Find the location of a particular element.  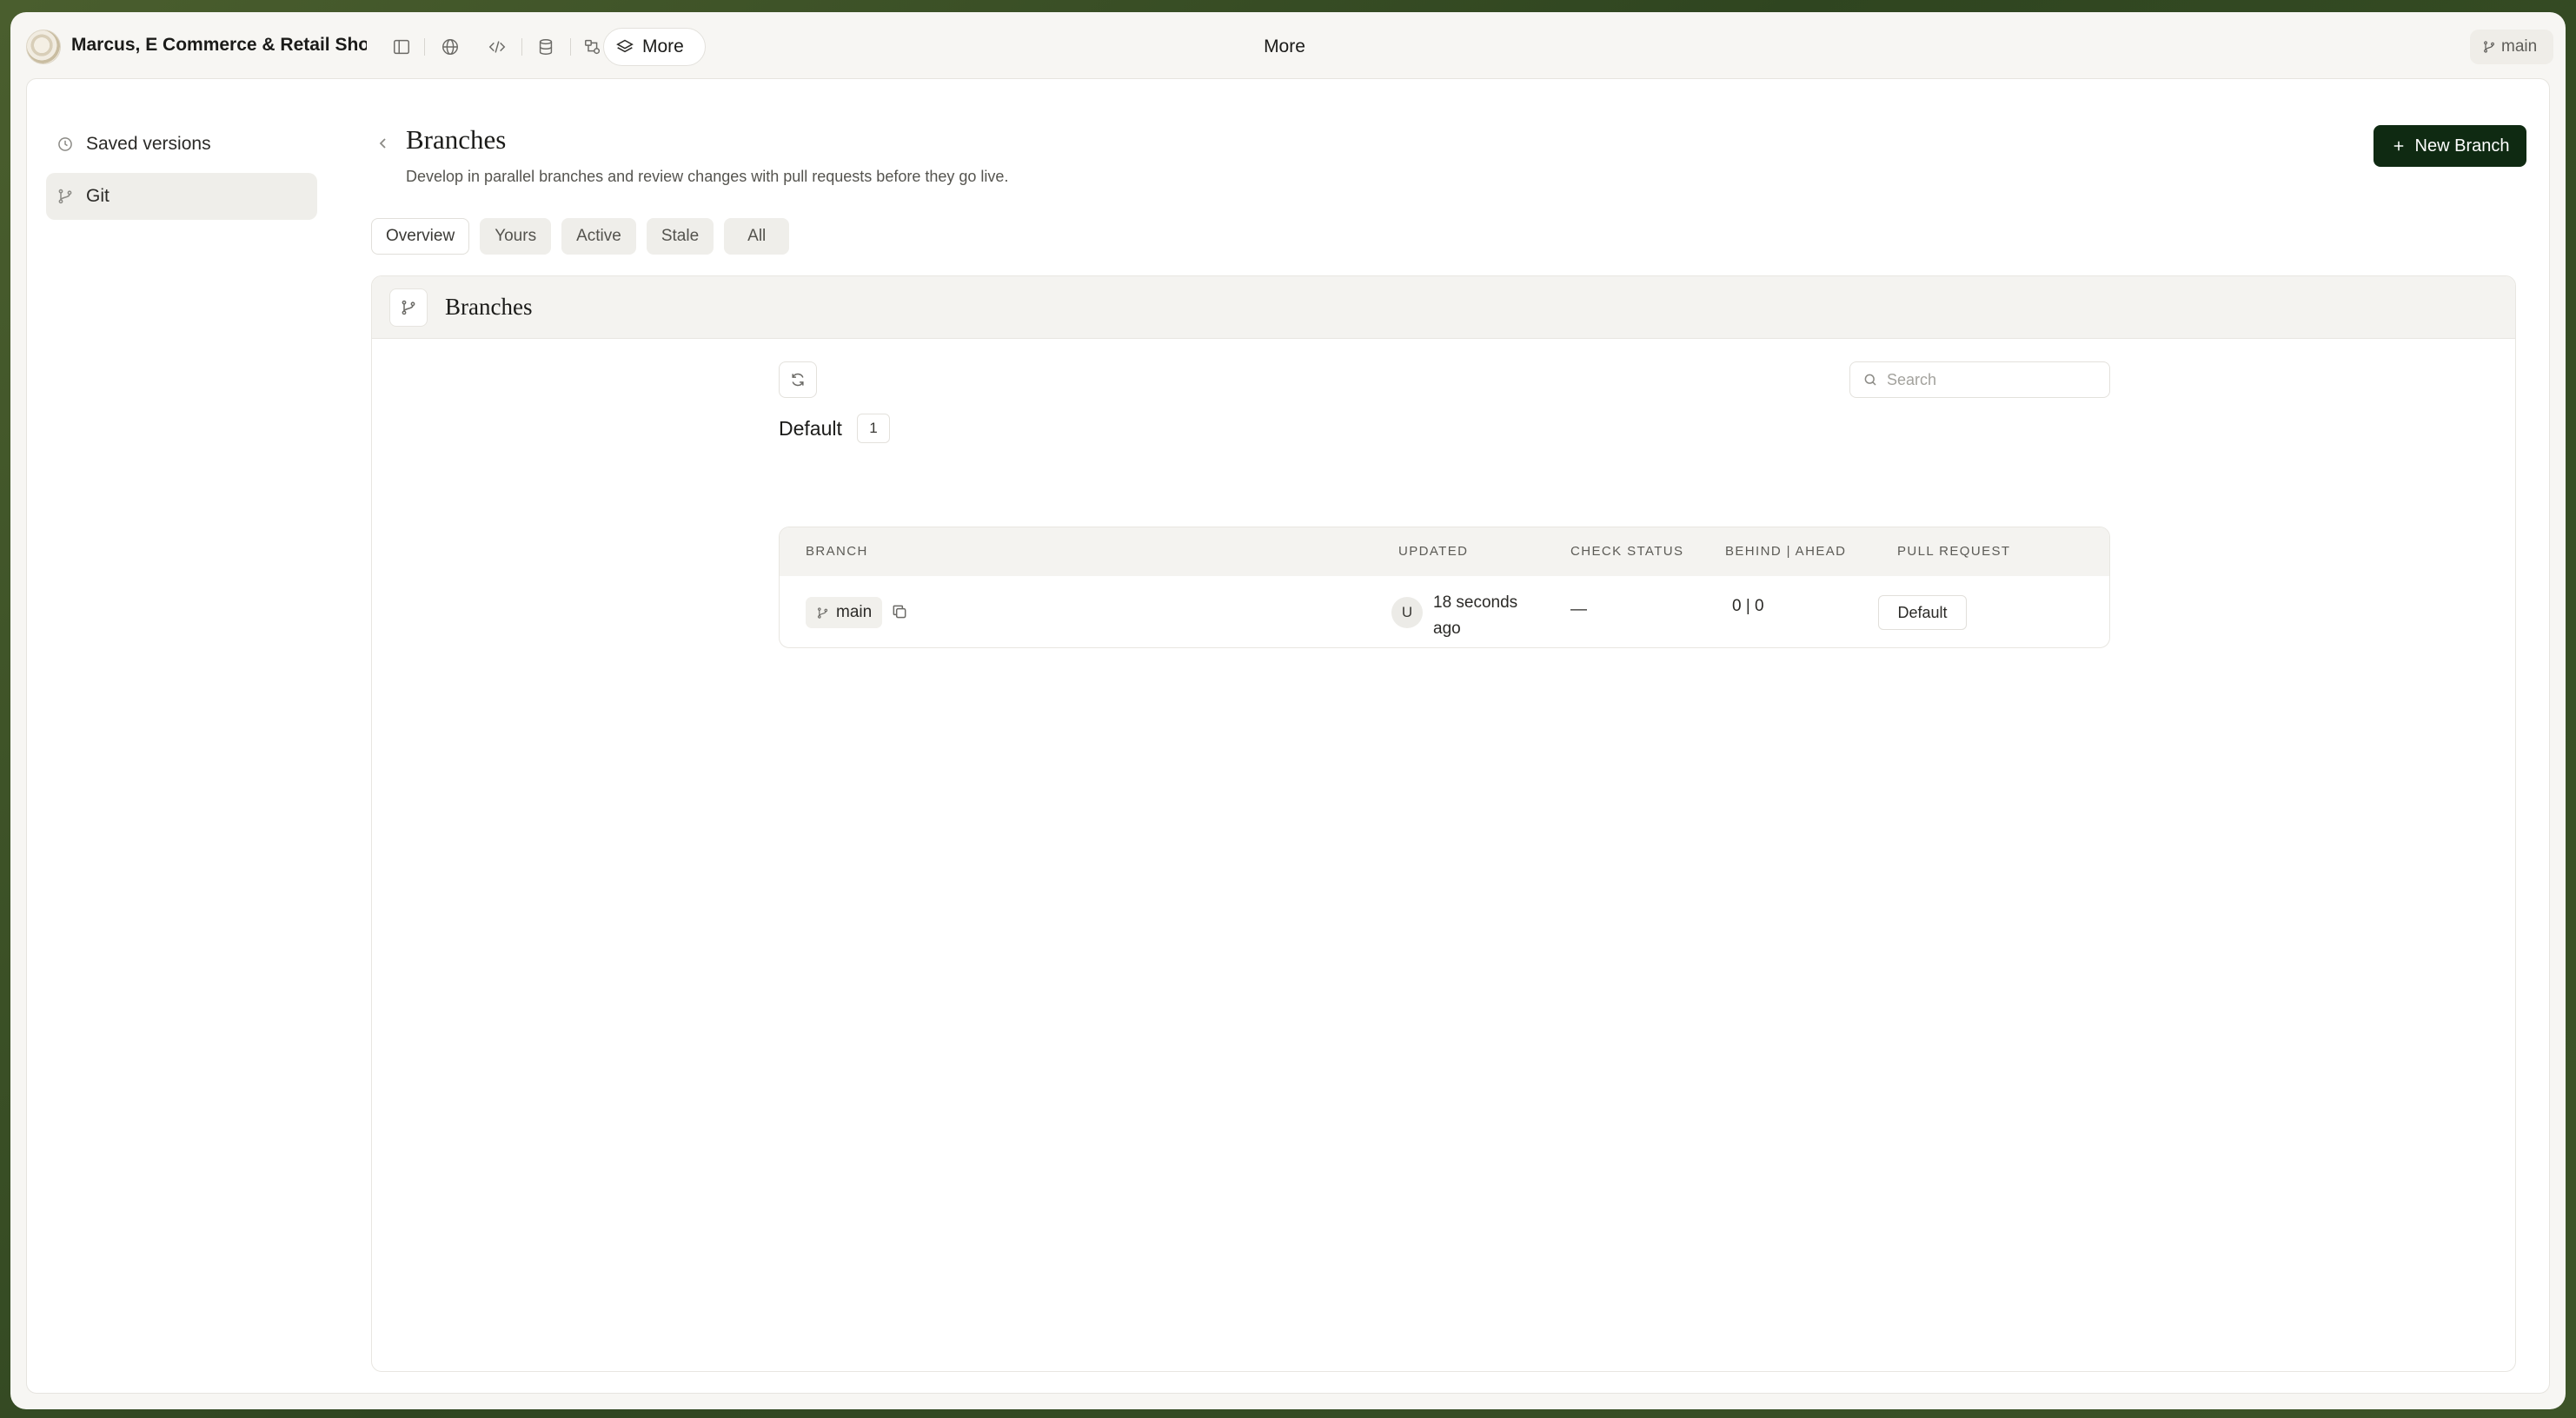

tab-stale: Stale is located at coordinates (680, 237).